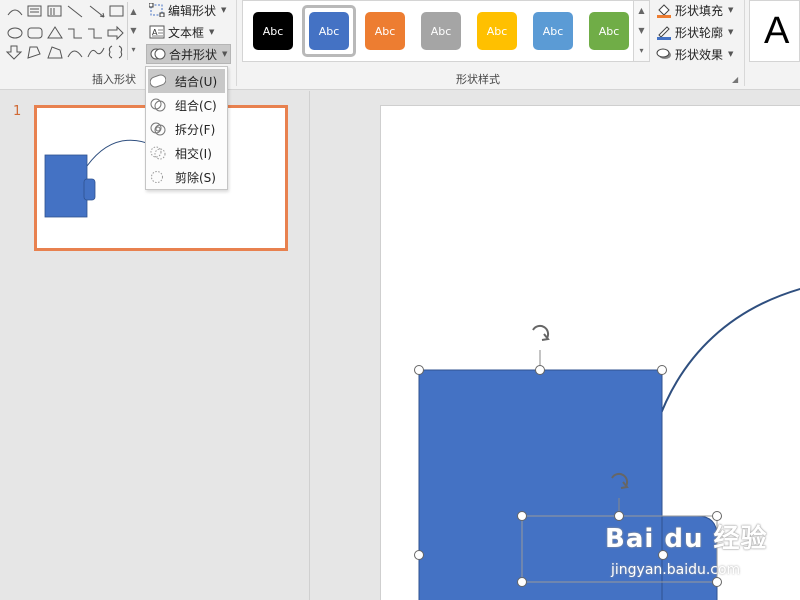  Describe the element at coordinates (158, 105) in the screenshot. I see `combine-icon` at that location.